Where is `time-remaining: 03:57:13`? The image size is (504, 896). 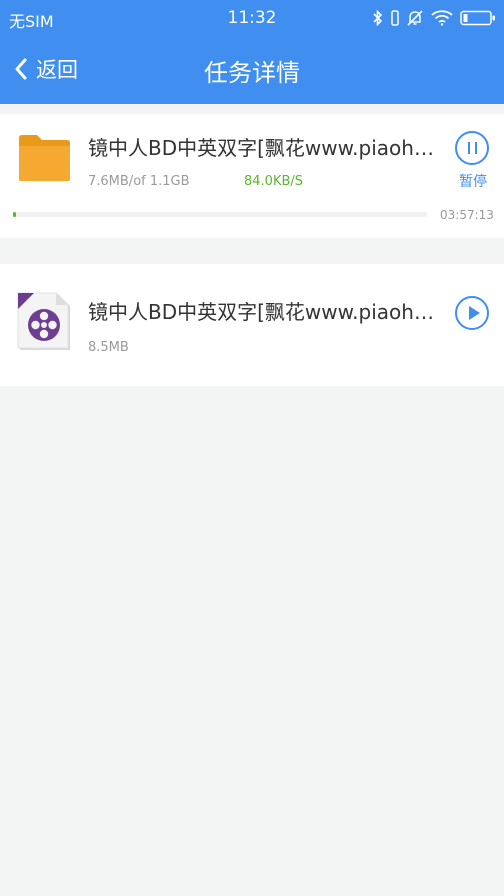
time-remaining: 03:57:13 is located at coordinates (467, 215).